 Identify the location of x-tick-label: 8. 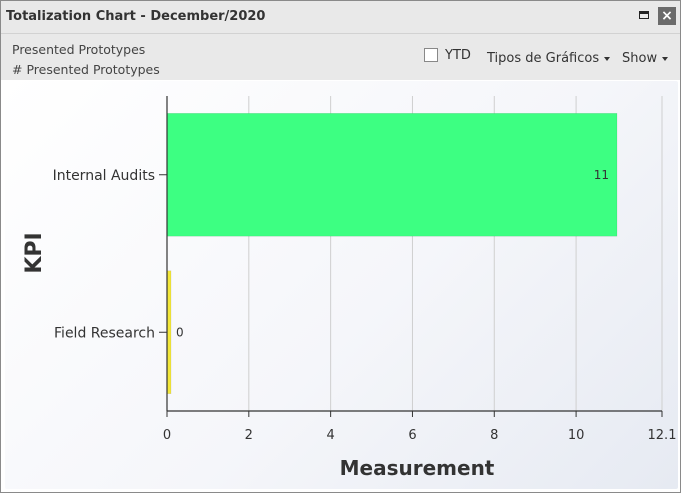
(494, 435).